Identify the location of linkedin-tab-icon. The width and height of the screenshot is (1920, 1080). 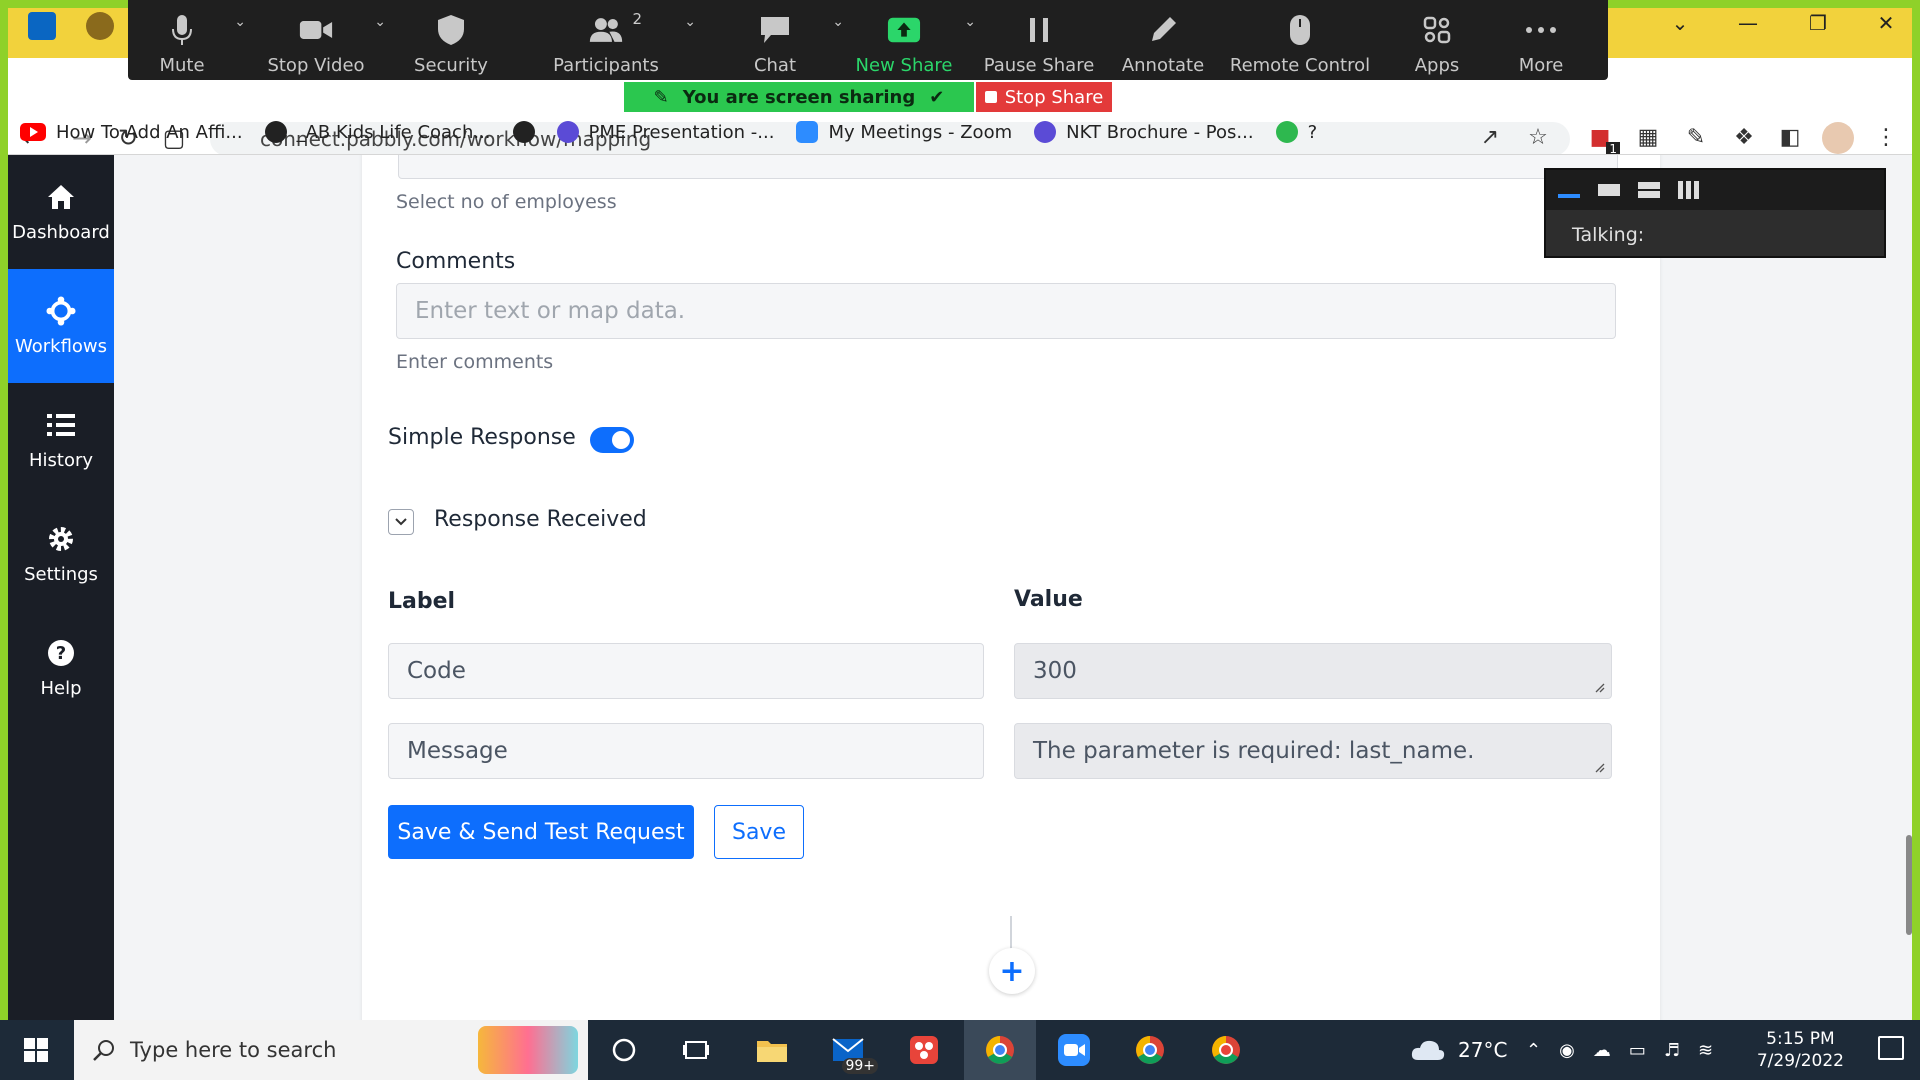
(42, 26).